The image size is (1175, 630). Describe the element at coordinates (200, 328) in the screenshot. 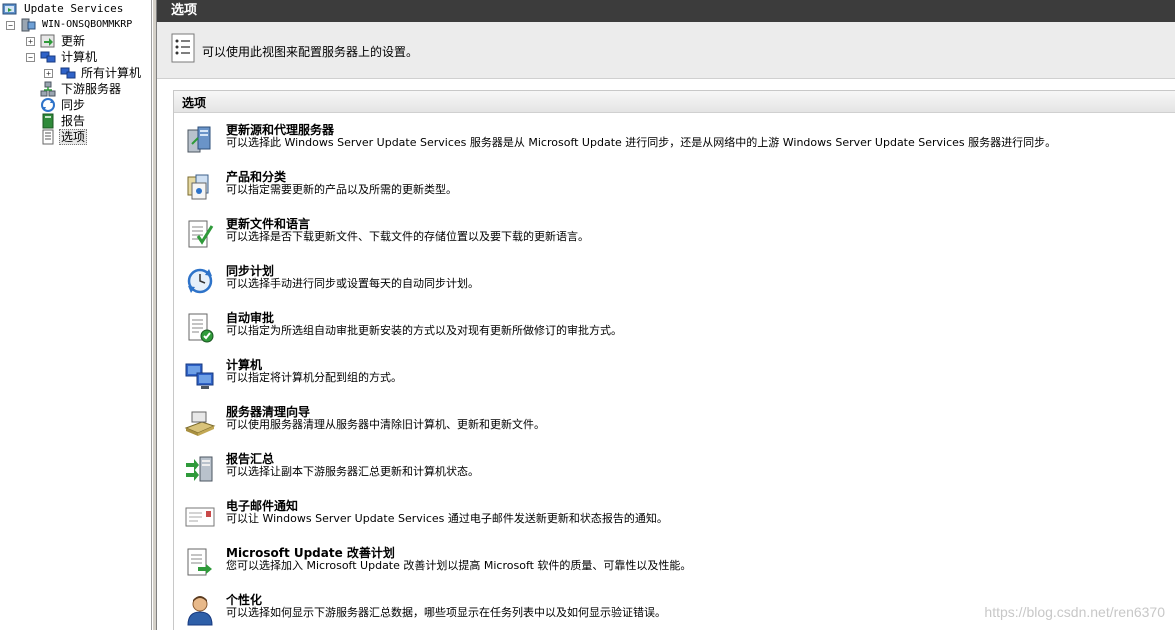

I see `auto-approval-icon` at that location.